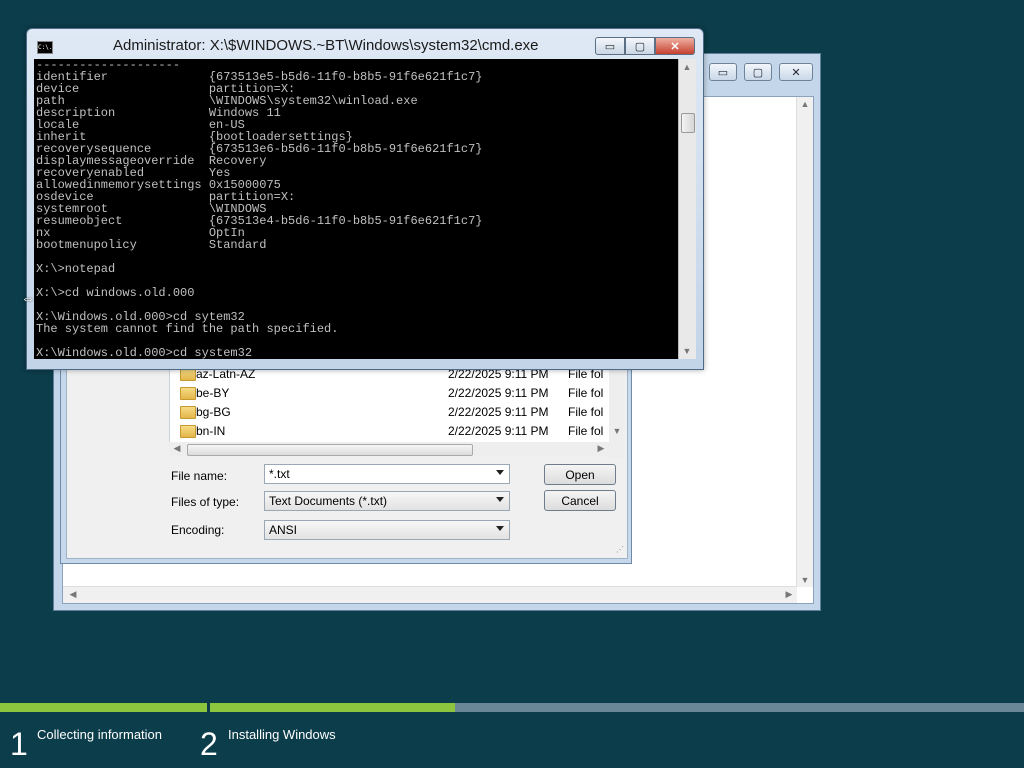  Describe the element at coordinates (209, 744) in the screenshot. I see `step-number-2: 2` at that location.